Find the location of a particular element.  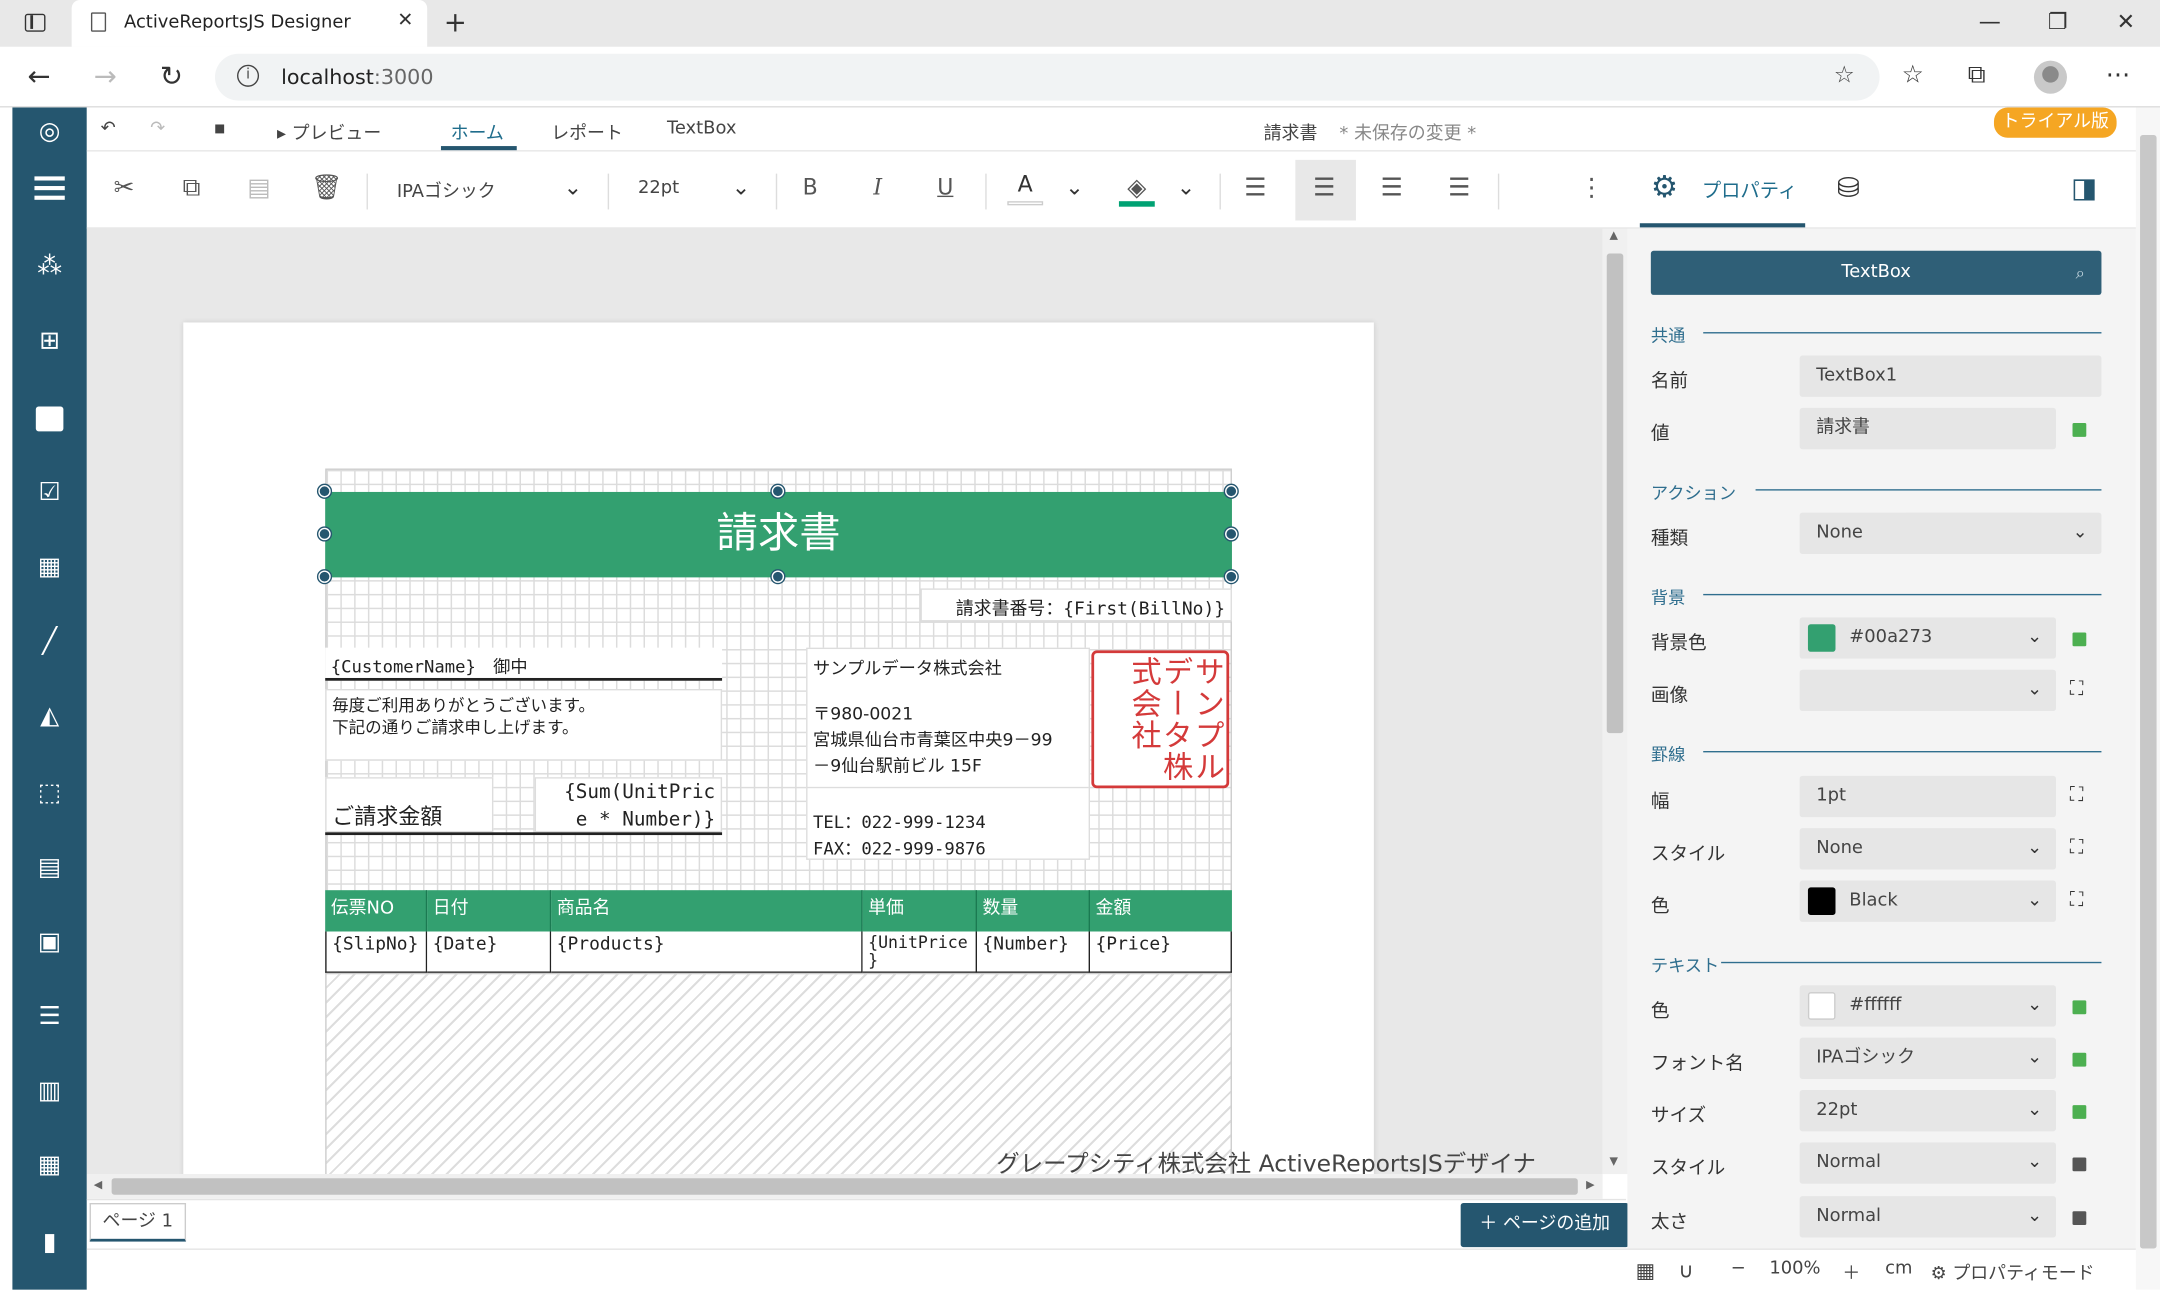

align-right-icon: ☰ is located at coordinates (1391, 188).